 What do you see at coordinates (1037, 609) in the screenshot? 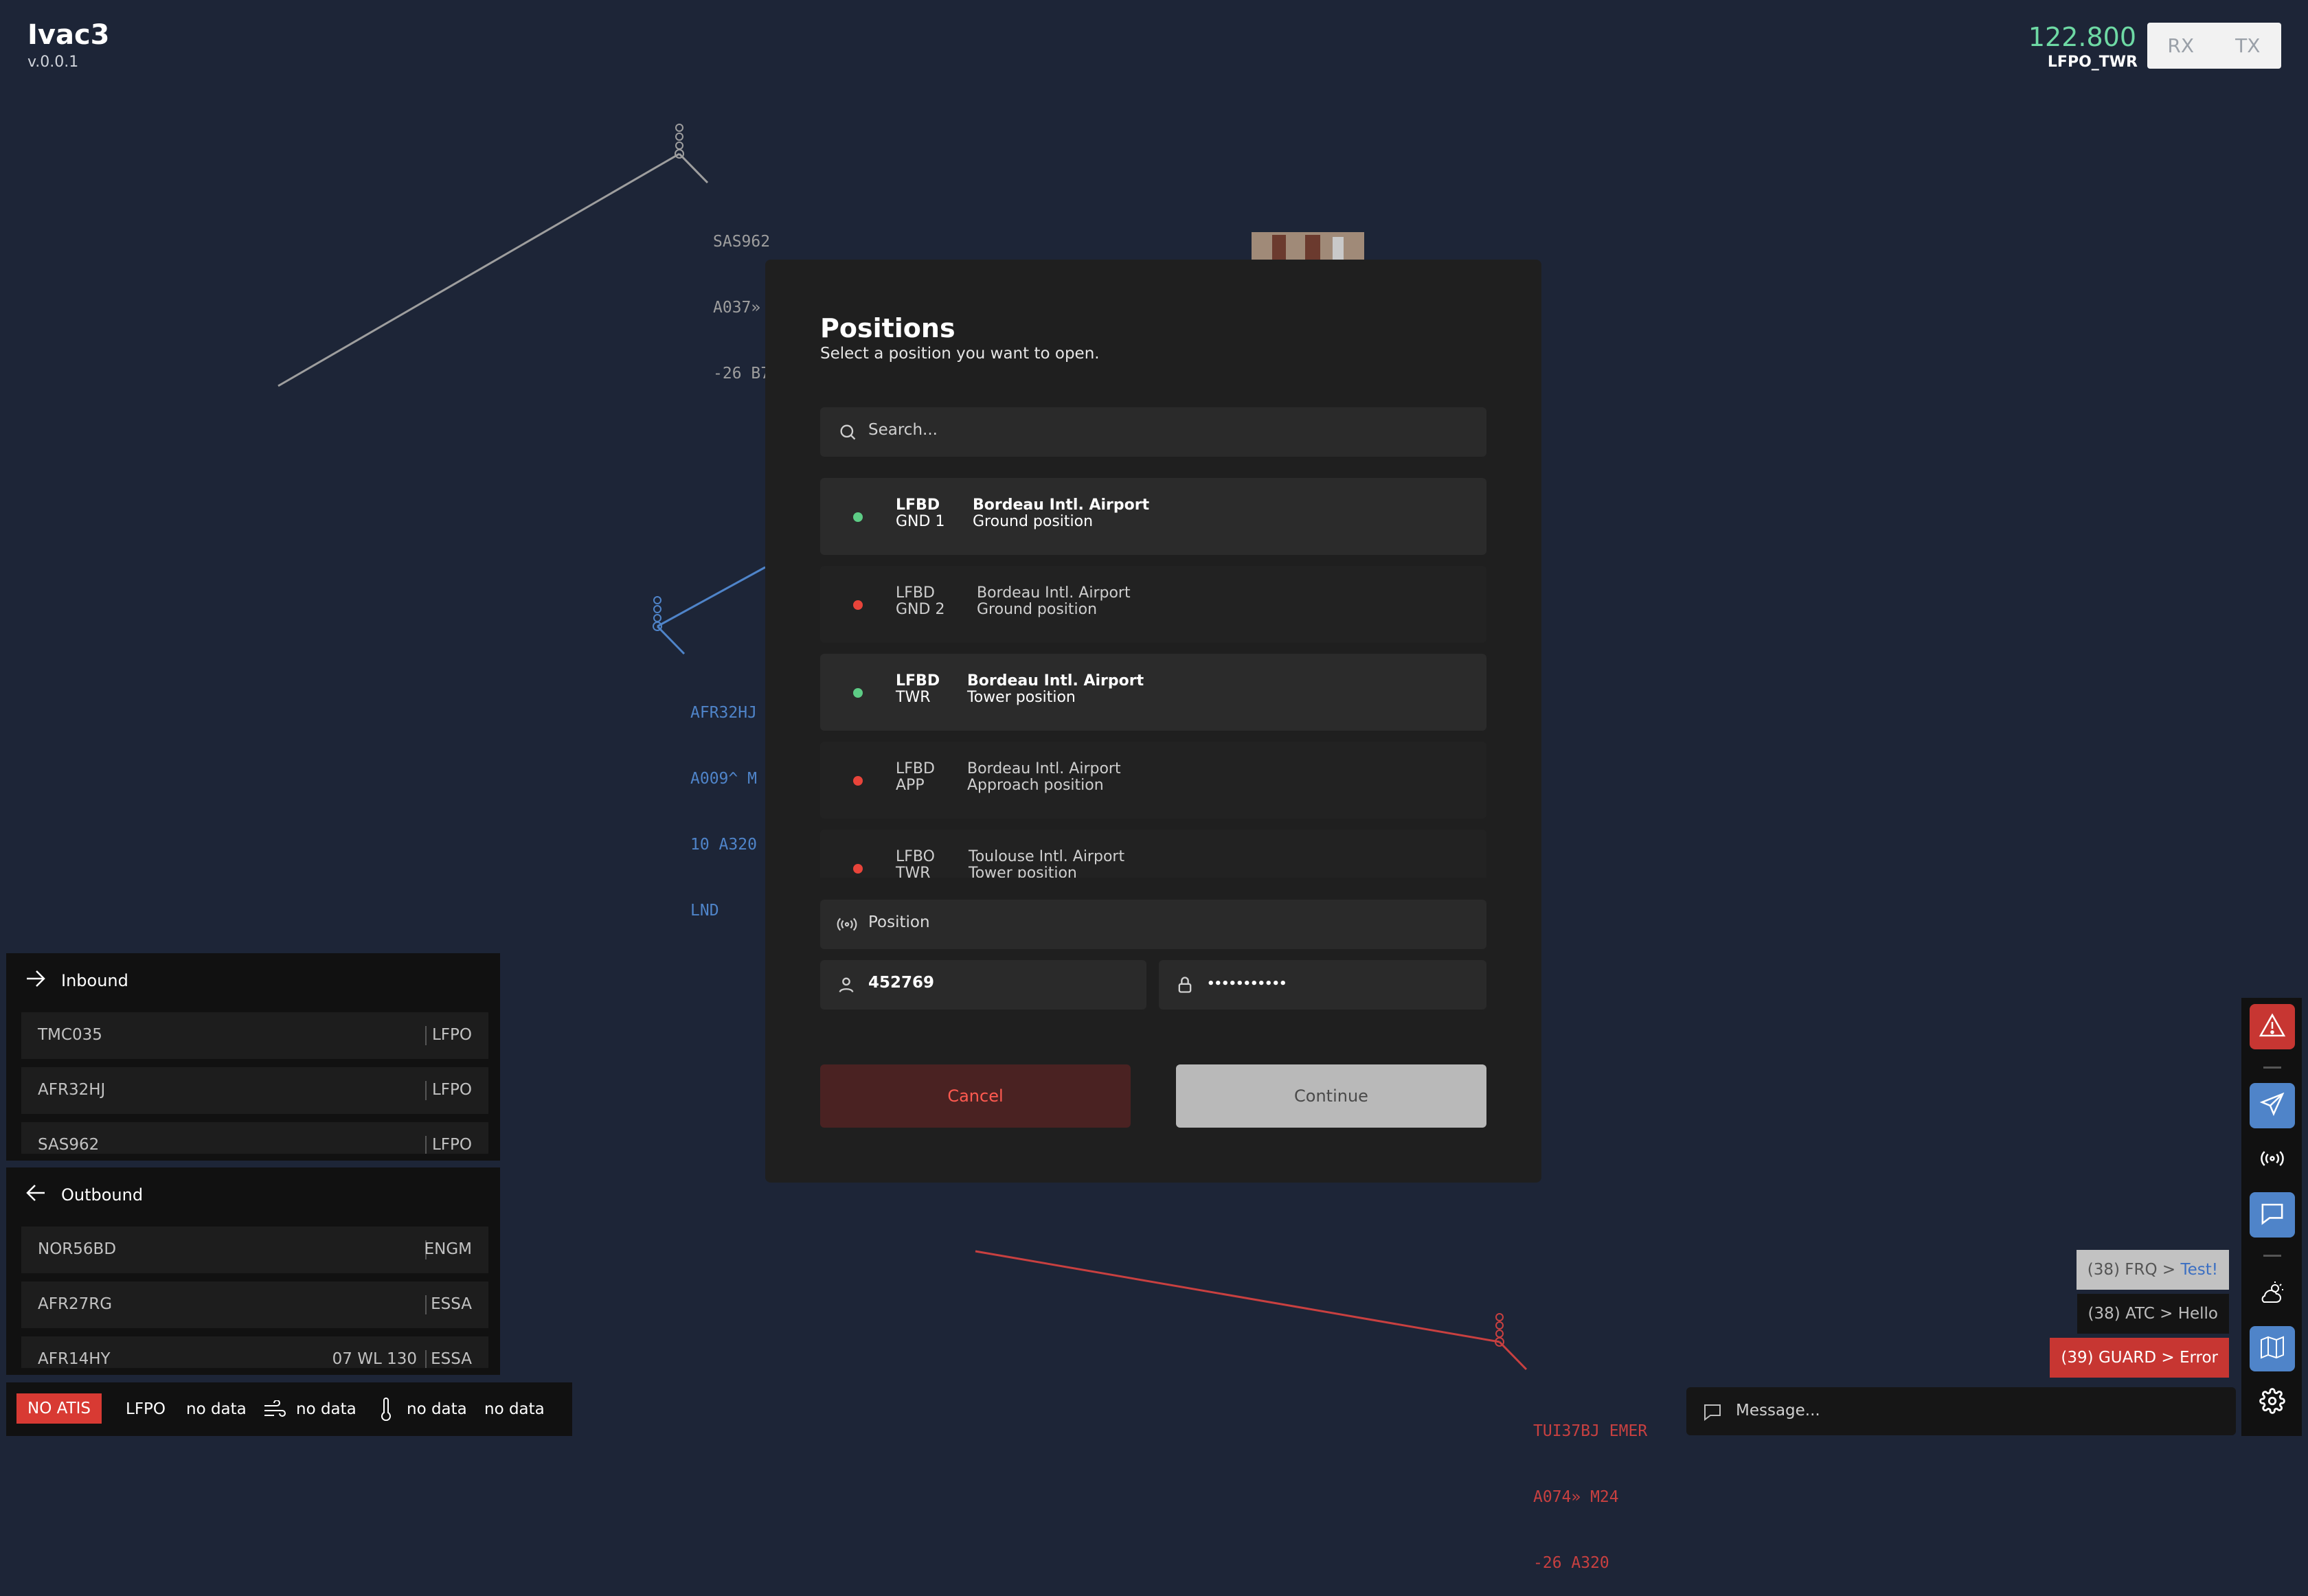
I see `position-type: Ground position` at bounding box center [1037, 609].